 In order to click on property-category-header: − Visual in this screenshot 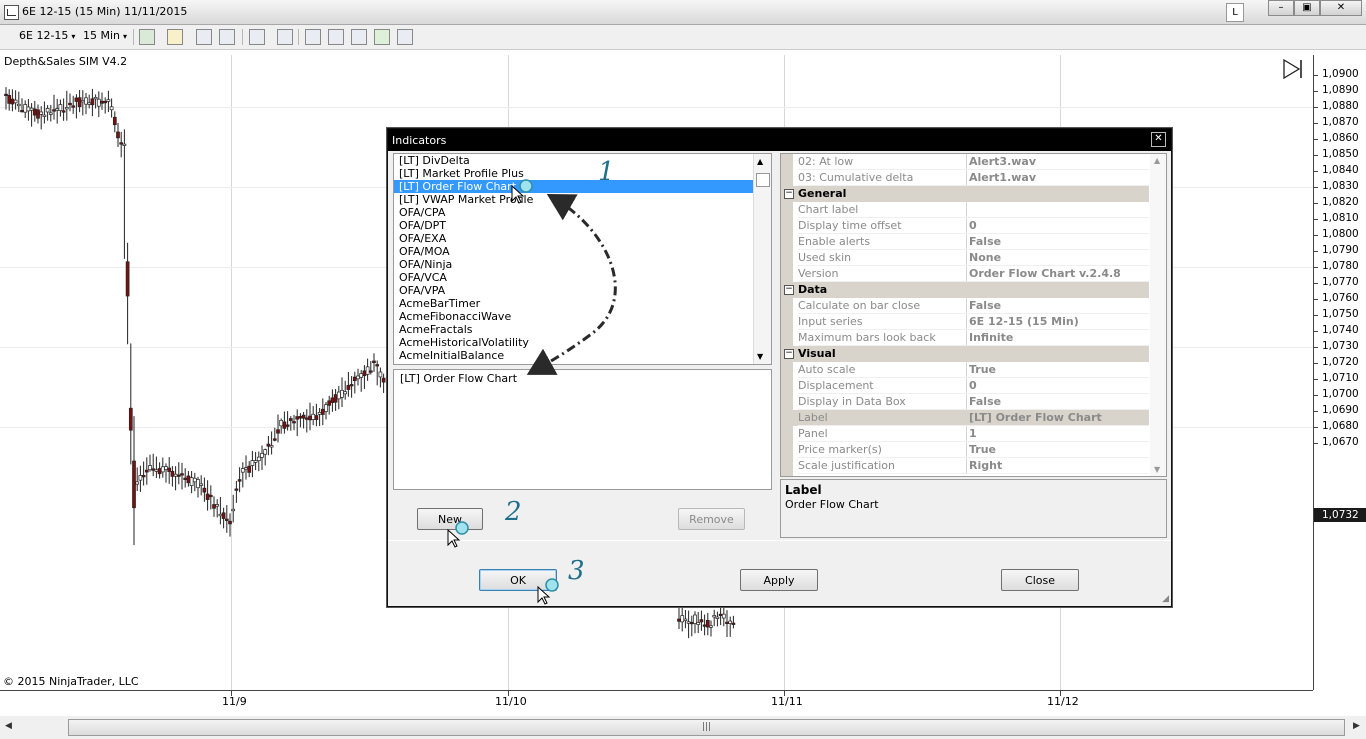, I will do `click(965, 354)`.